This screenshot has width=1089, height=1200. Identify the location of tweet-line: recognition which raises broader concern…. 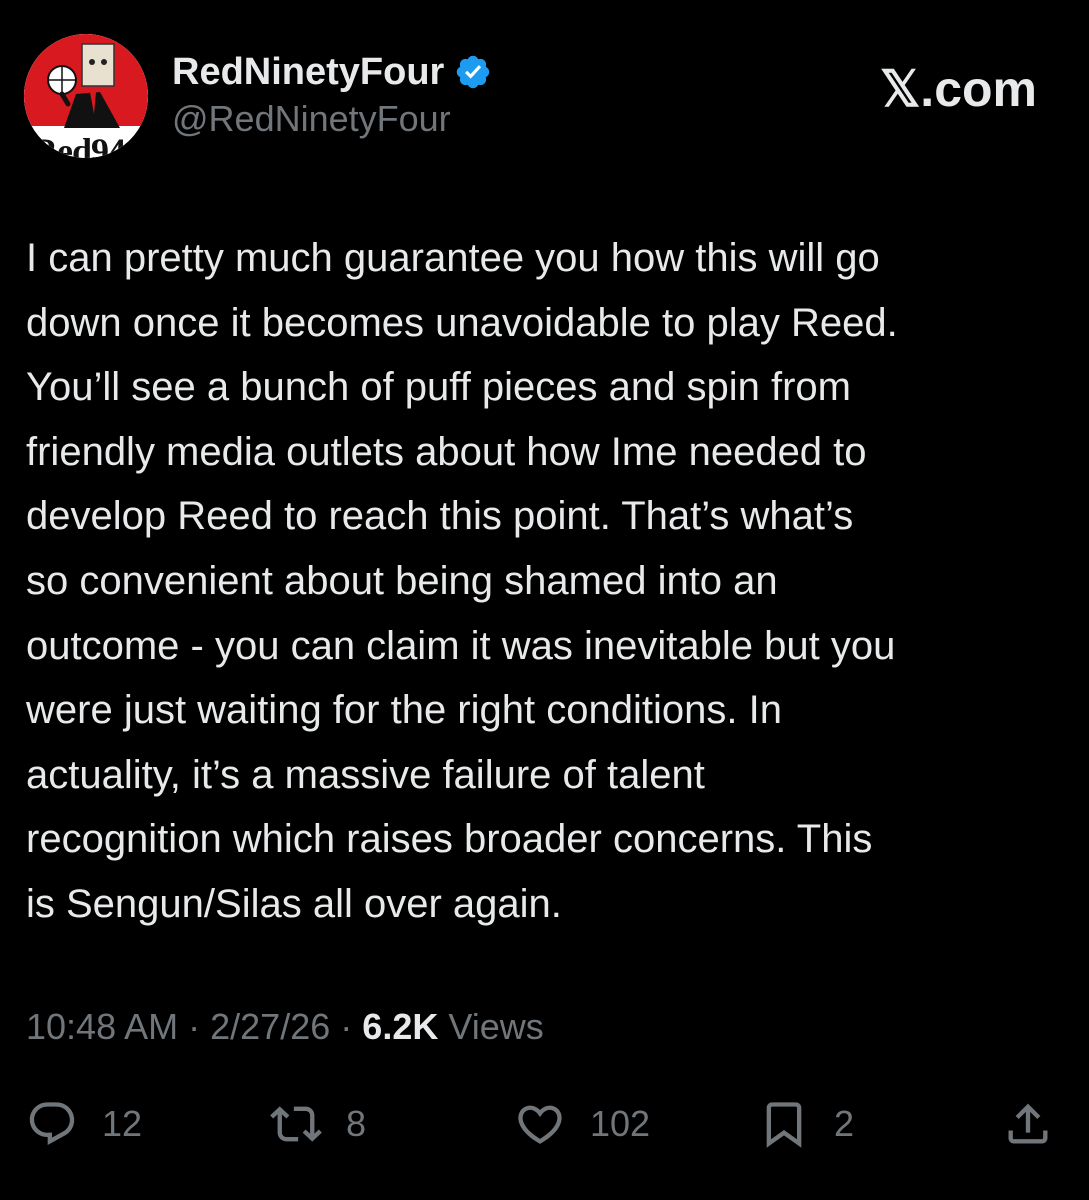
(449, 839).